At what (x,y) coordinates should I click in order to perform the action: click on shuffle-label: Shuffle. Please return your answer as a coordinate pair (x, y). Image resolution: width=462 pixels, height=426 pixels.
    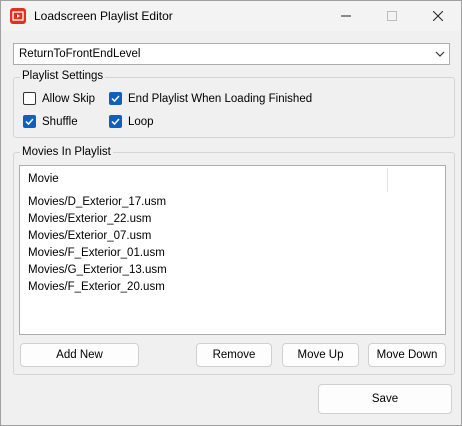
    Looking at the image, I should click on (60, 121).